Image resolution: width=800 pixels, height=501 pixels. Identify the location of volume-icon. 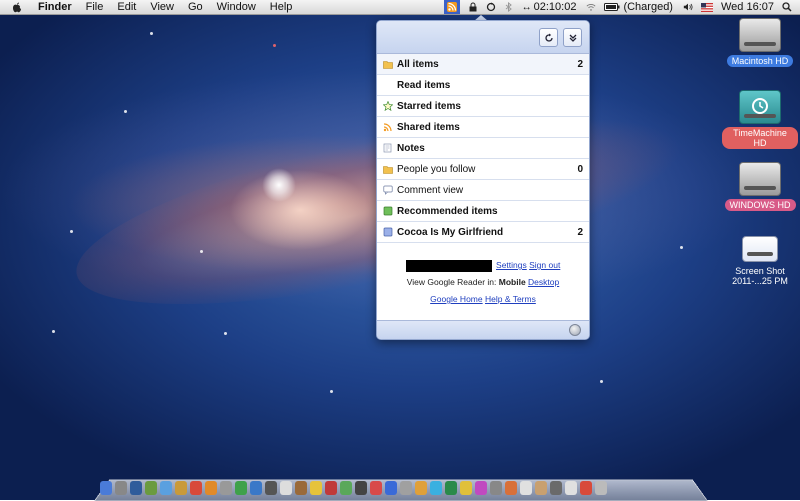
(688, 7).